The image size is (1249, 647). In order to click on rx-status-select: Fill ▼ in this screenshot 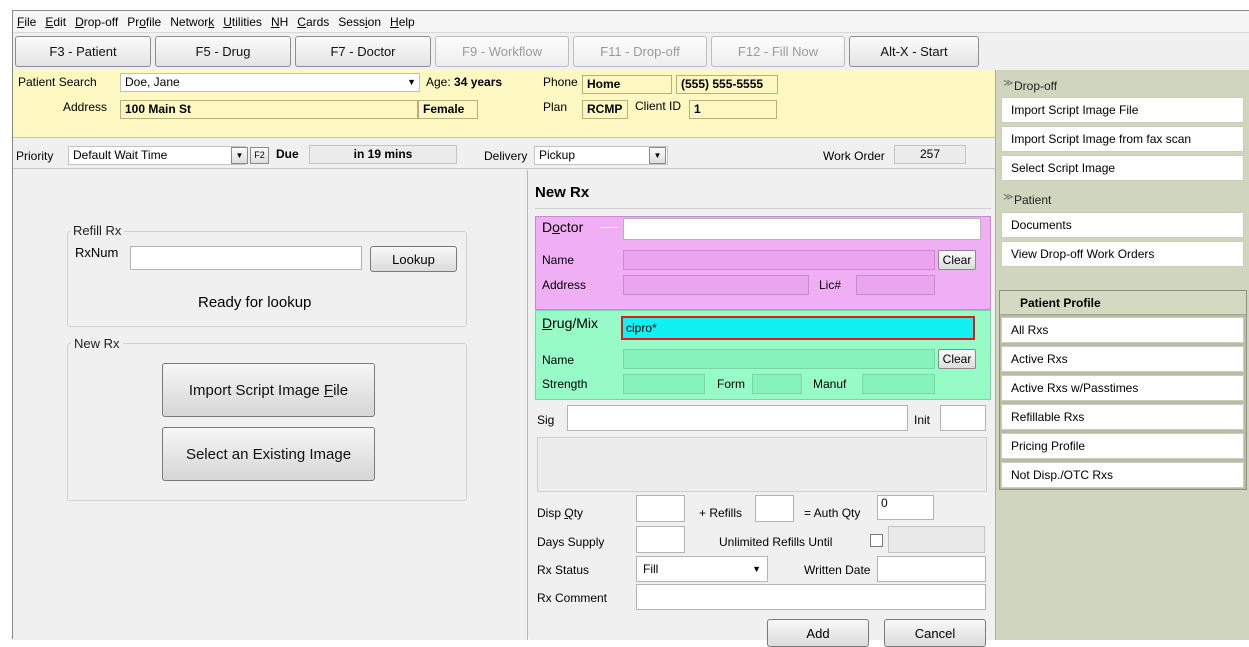, I will do `click(702, 569)`.